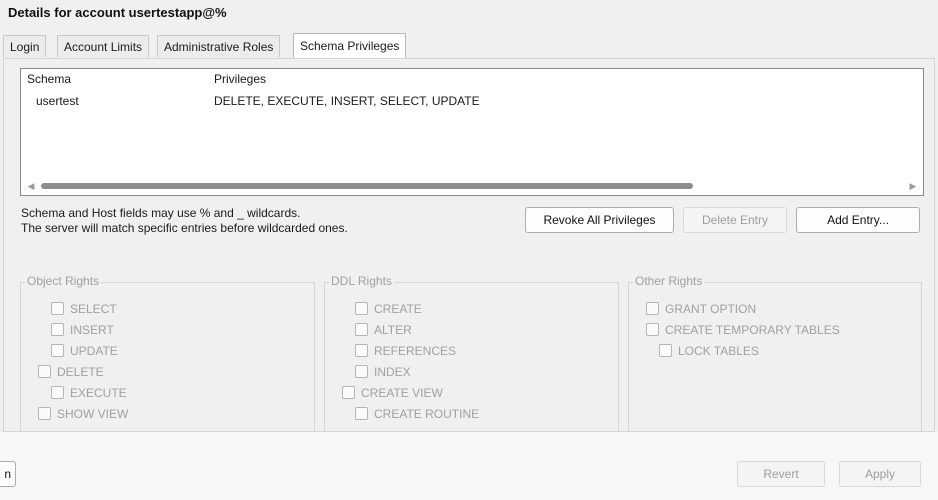 The image size is (938, 500). Describe the element at coordinates (94, 351) in the screenshot. I see `checkbox-label: UPDATE` at that location.